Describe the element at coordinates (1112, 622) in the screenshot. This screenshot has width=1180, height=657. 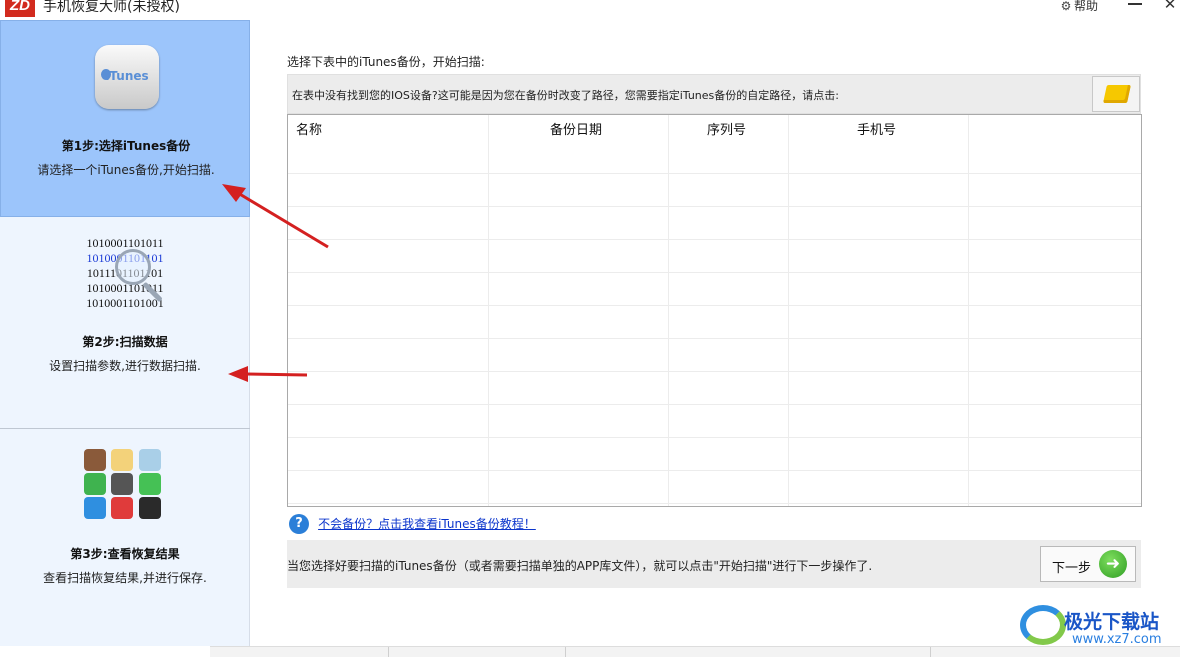
I see `watermark-text: 极光下载站` at that location.